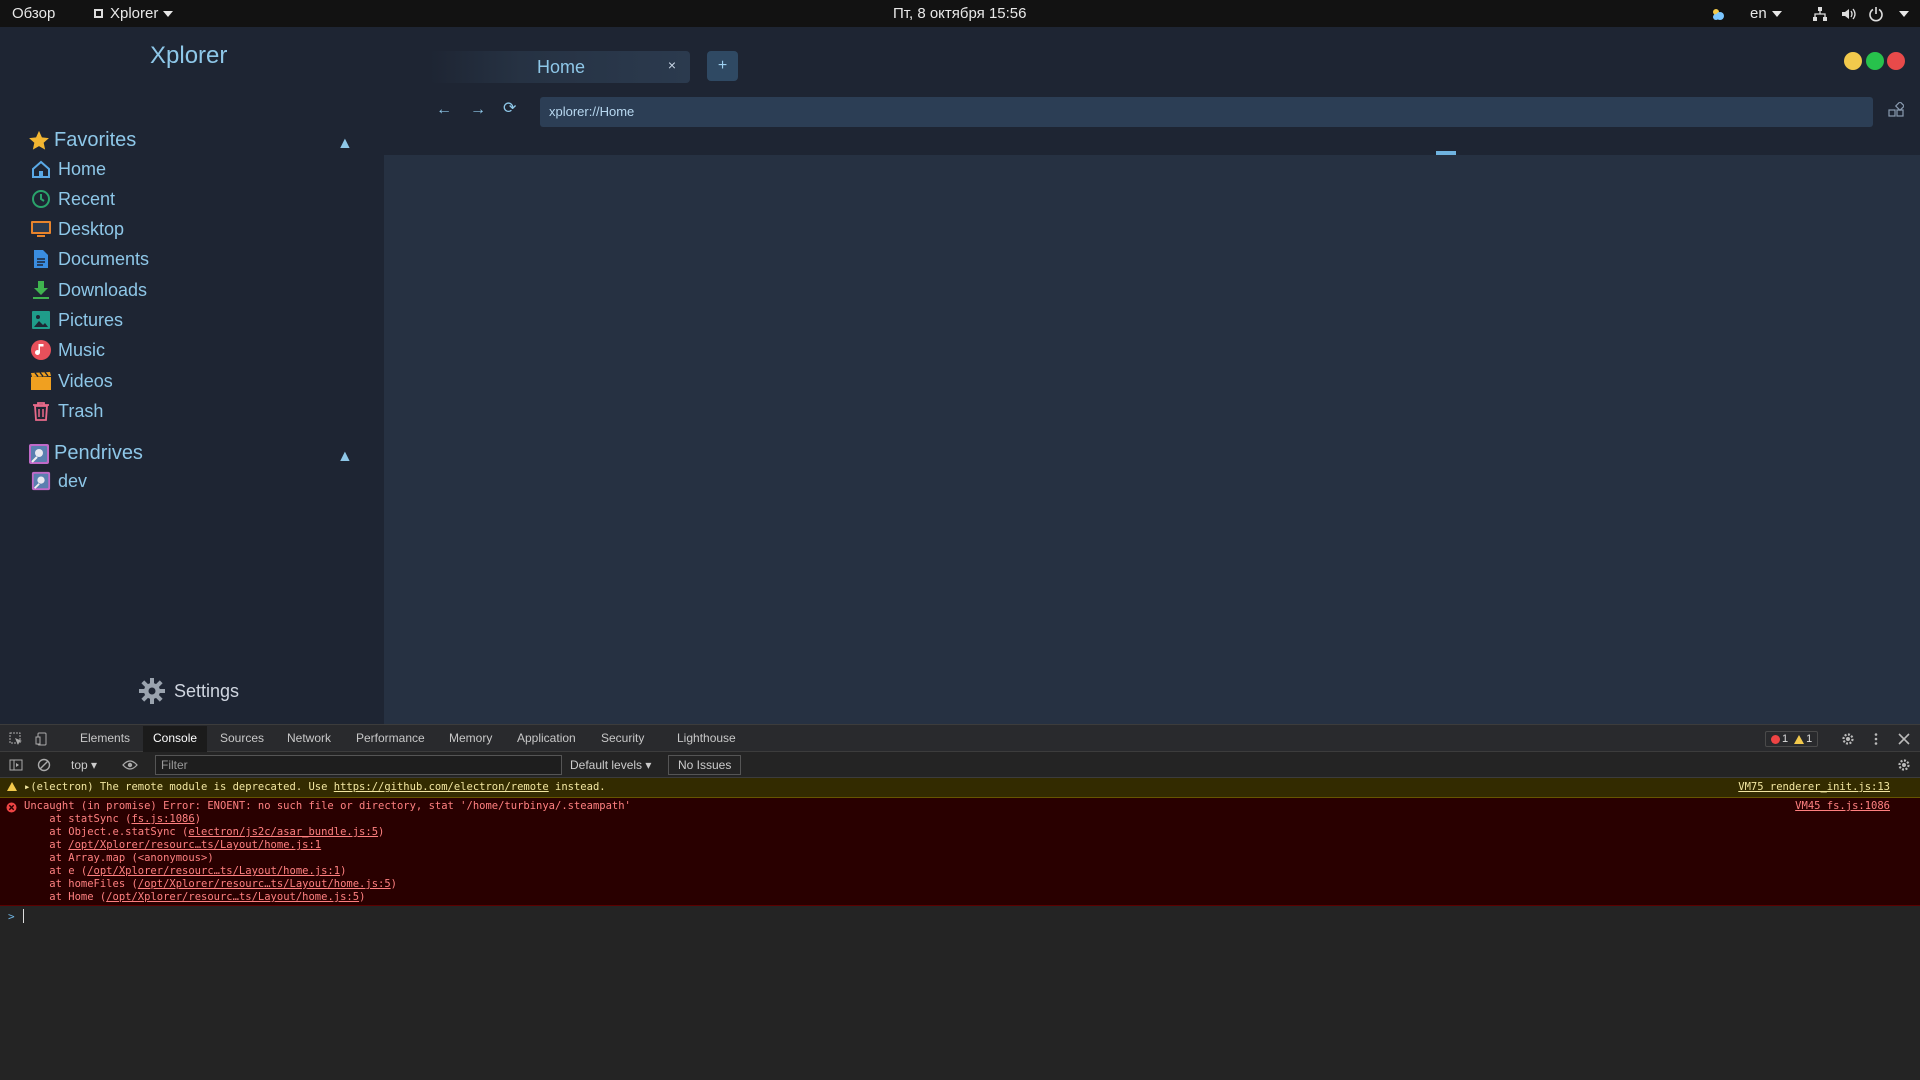 The height and width of the screenshot is (1080, 1920). Describe the element at coordinates (1206, 112) in the screenshot. I see `address-bar: xplorer://Home` at that location.